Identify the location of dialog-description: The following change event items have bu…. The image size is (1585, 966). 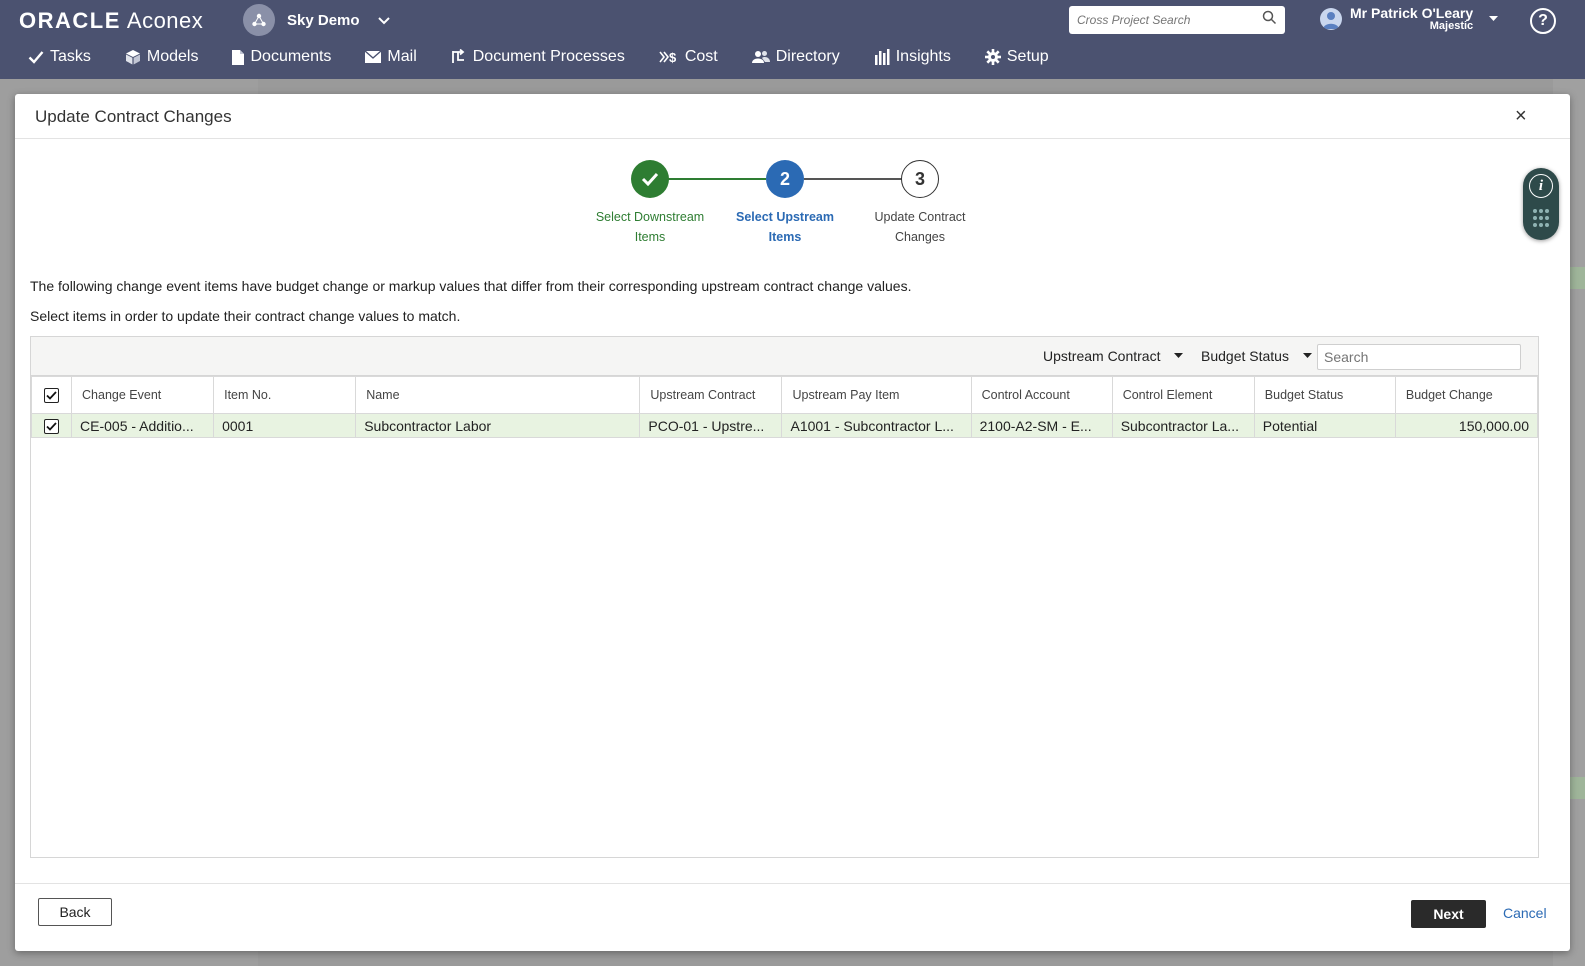
(471, 286).